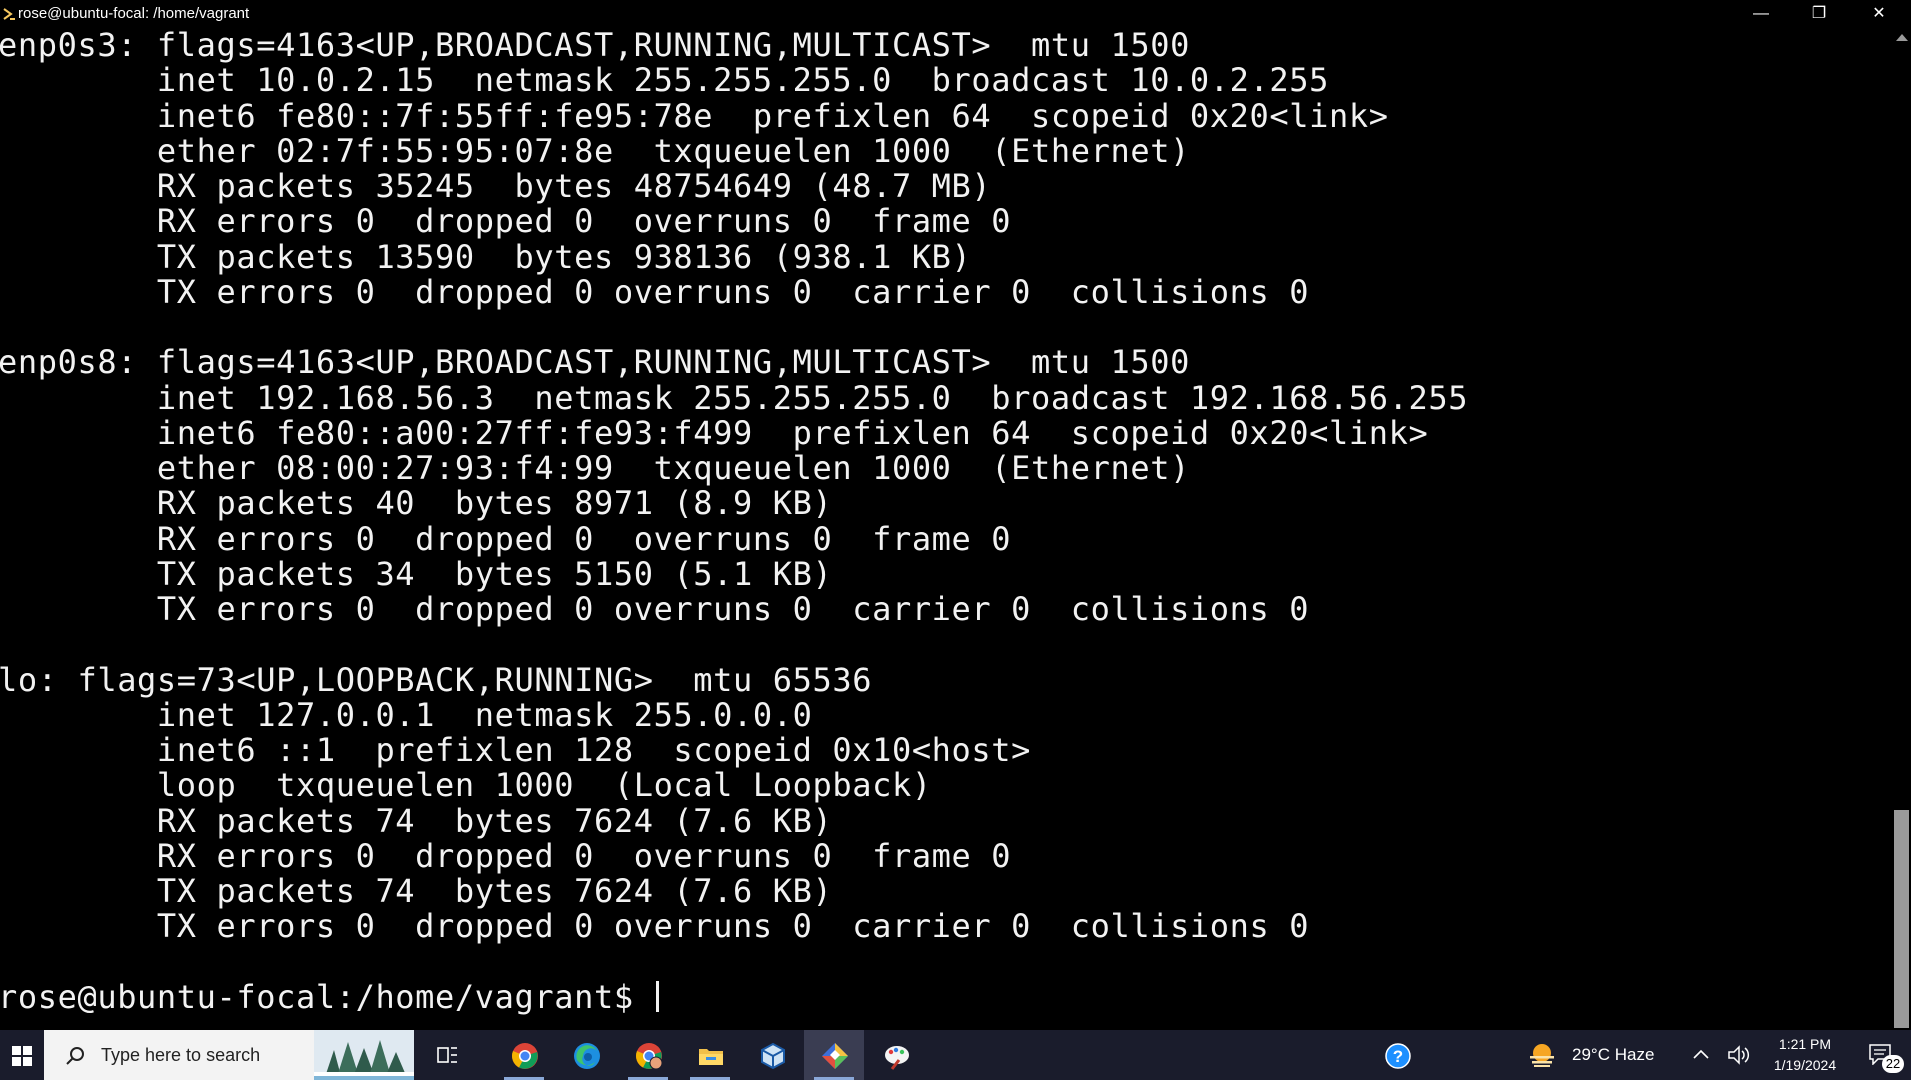  I want to click on cube-icon, so click(773, 1056).